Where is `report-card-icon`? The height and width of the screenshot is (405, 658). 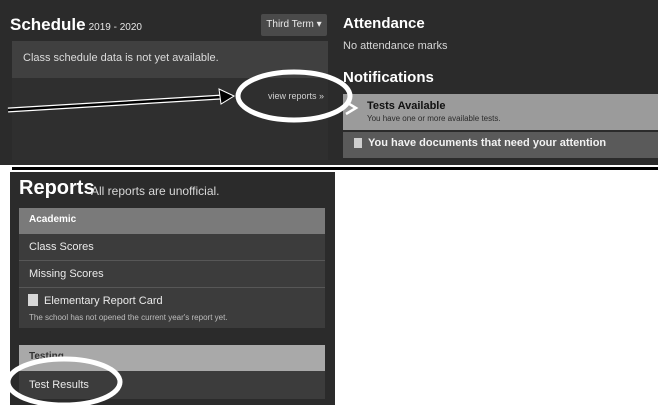
report-card-icon is located at coordinates (33, 300).